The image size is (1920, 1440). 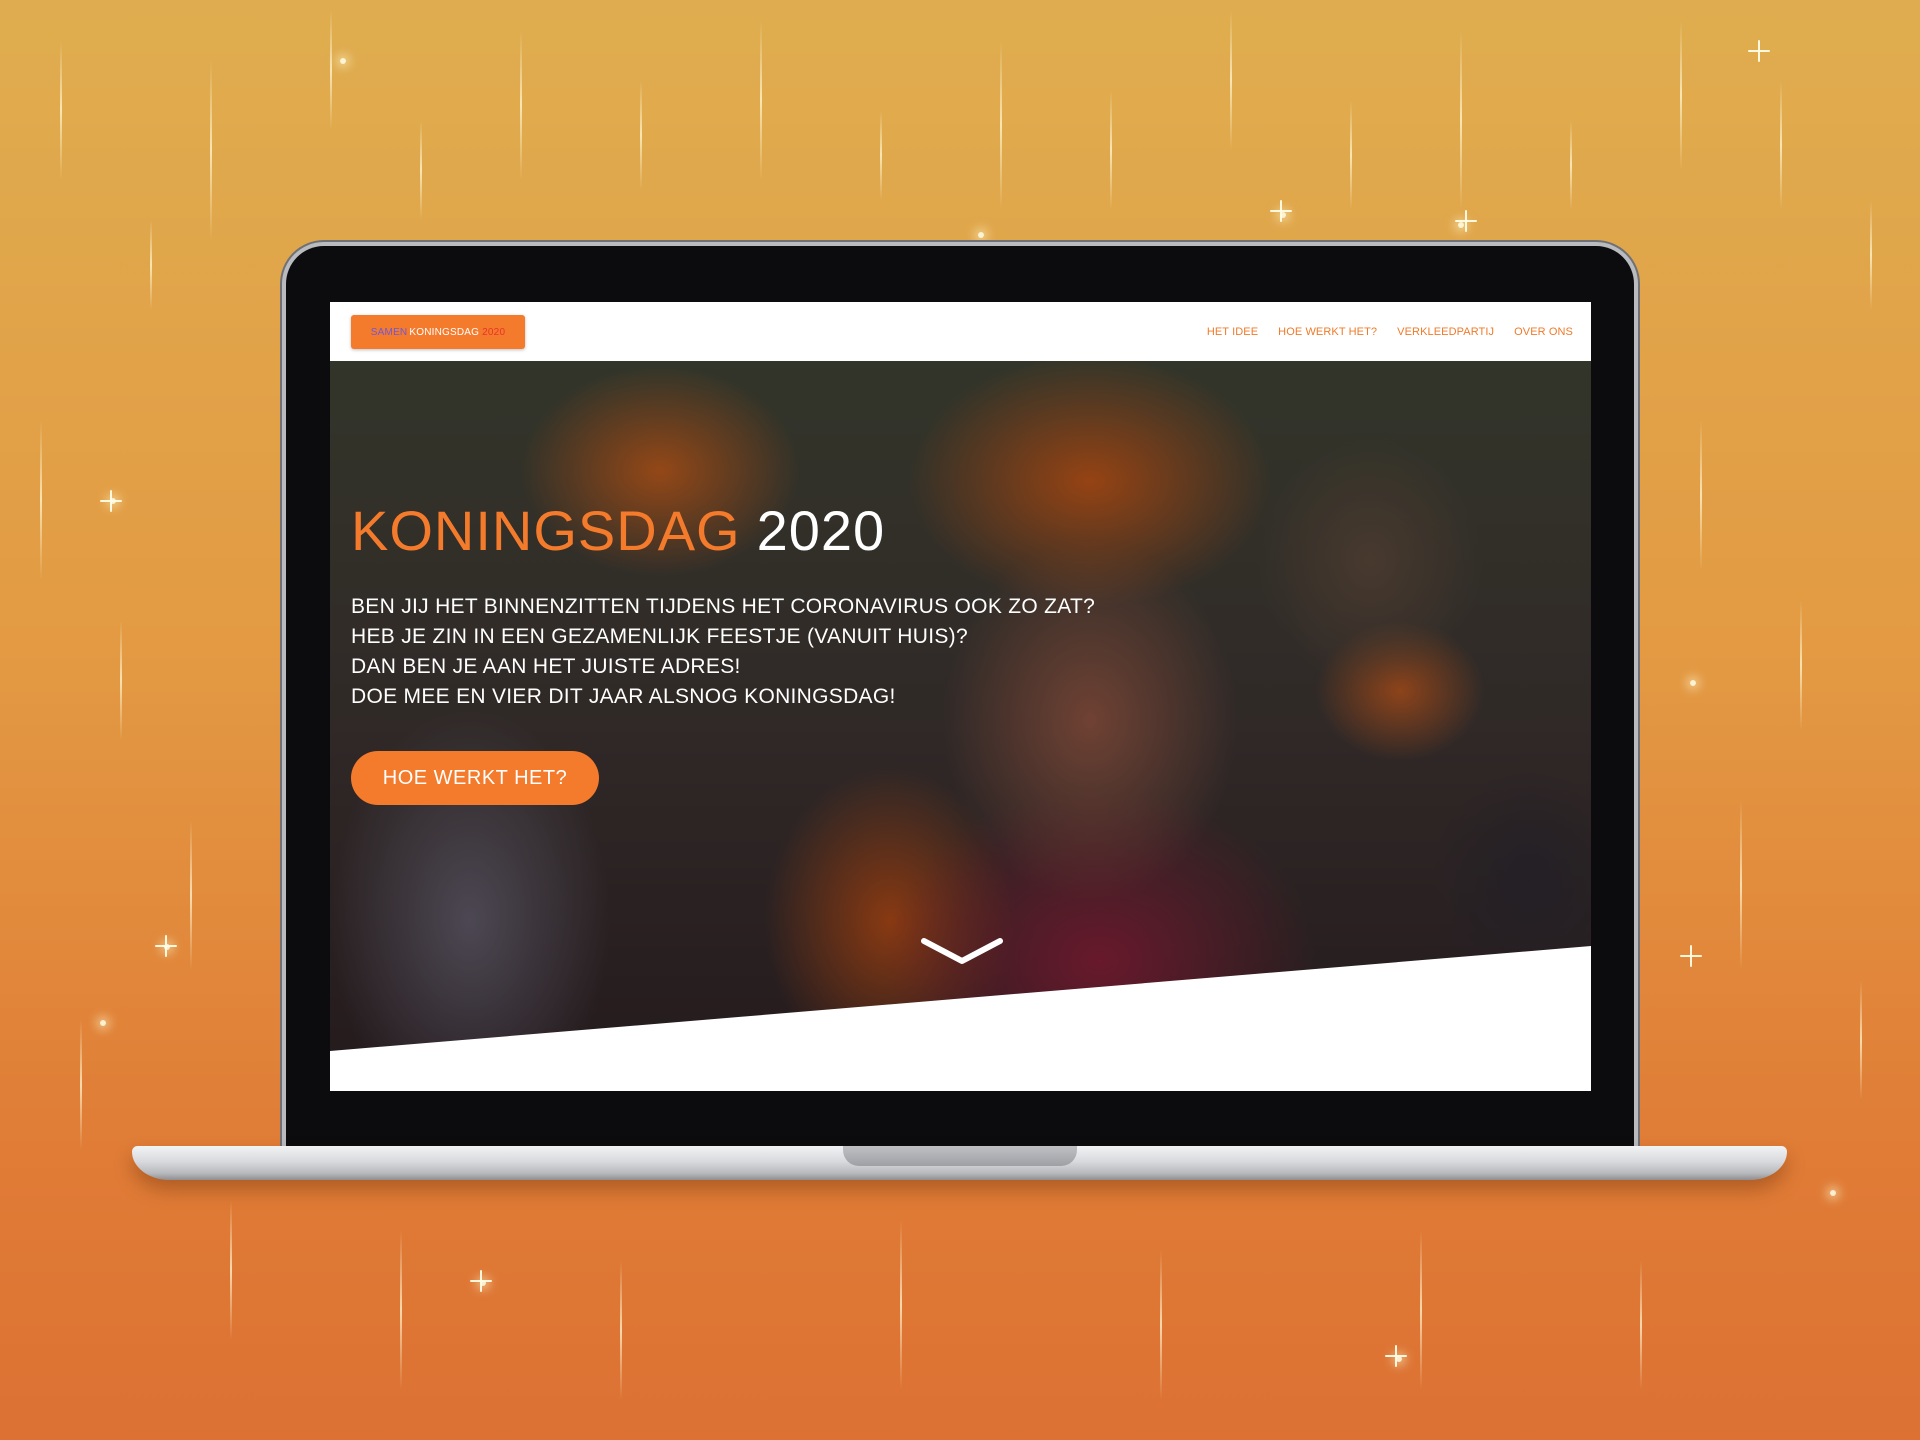 I want to click on hero-slant-divider, so click(x=960, y=1018).